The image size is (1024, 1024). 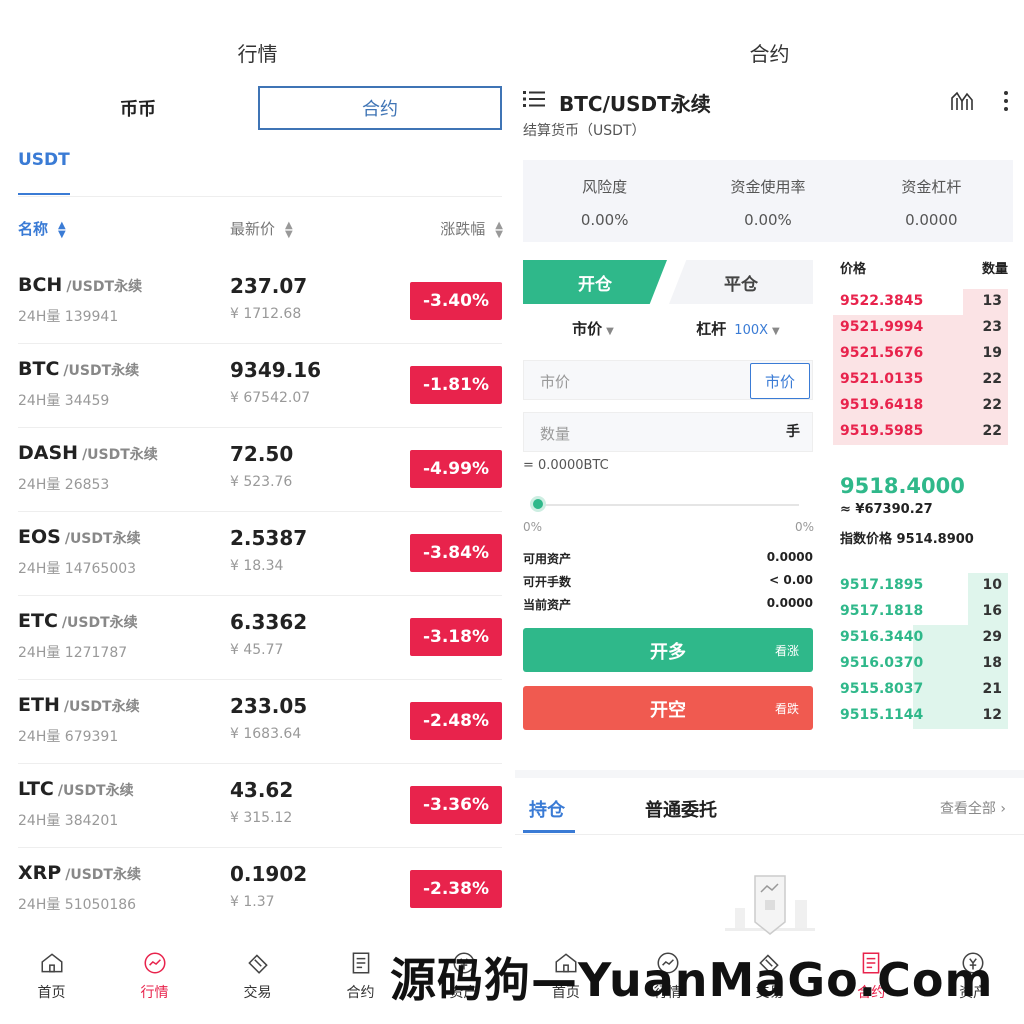 I want to click on last-price-cny: ≈ ¥67390.27, so click(x=886, y=509).